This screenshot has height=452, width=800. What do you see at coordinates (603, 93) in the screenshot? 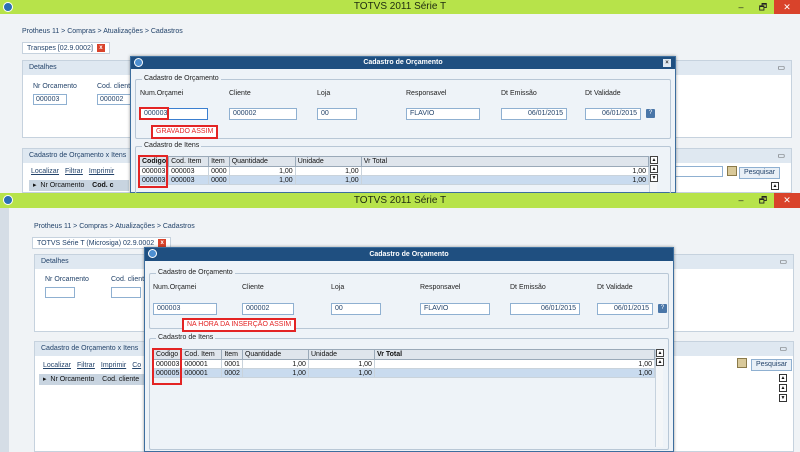
I see `dt-validade-label: Dt Validade` at bounding box center [603, 93].